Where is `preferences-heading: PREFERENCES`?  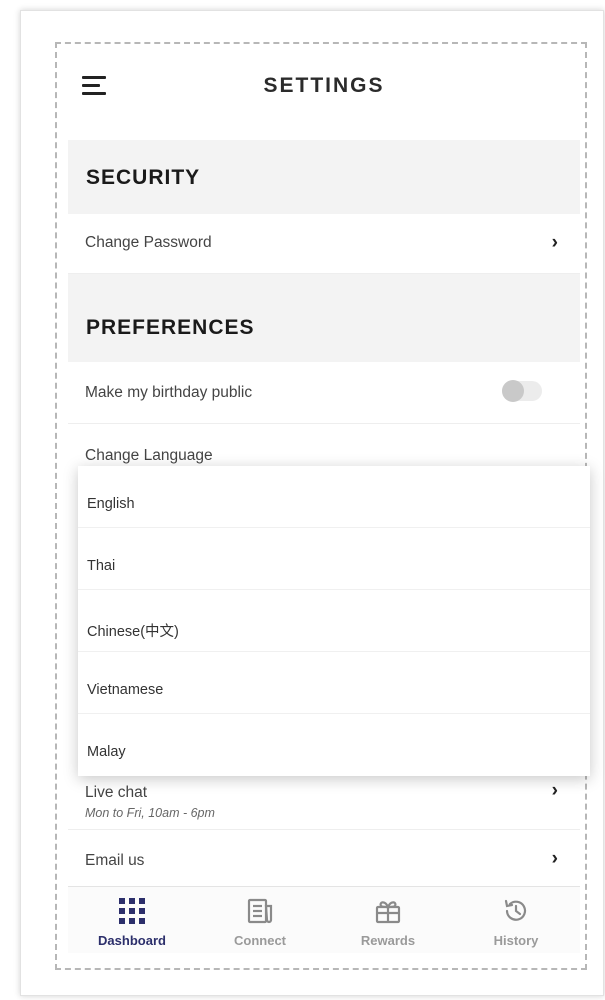 preferences-heading: PREFERENCES is located at coordinates (170, 327).